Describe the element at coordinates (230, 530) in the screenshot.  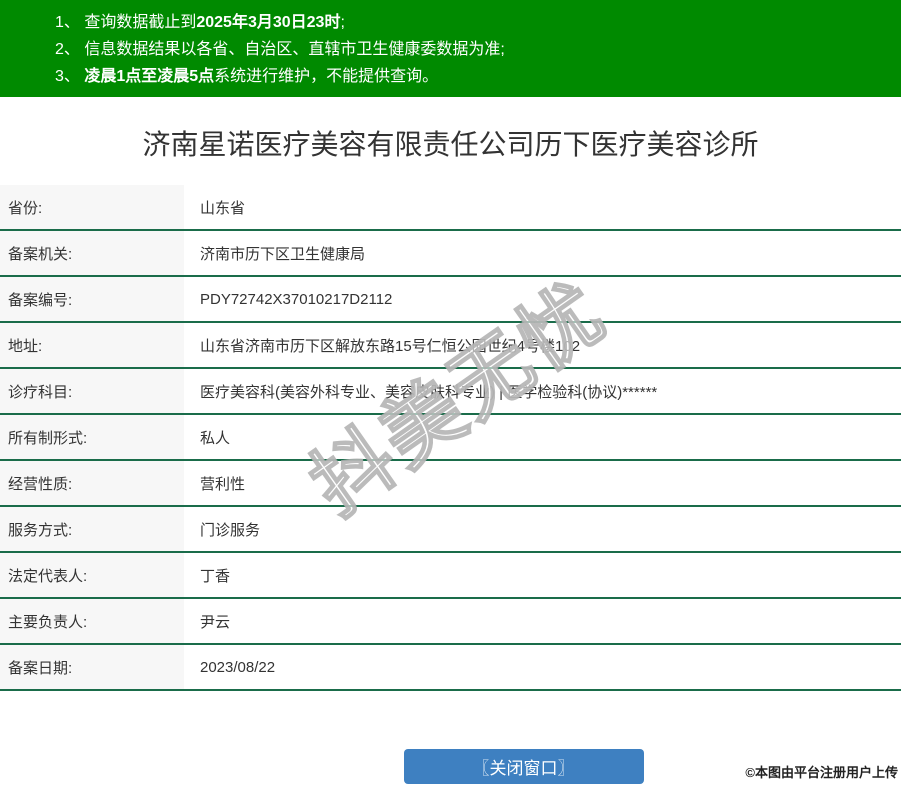
I see `row-value: 门诊服务` at that location.